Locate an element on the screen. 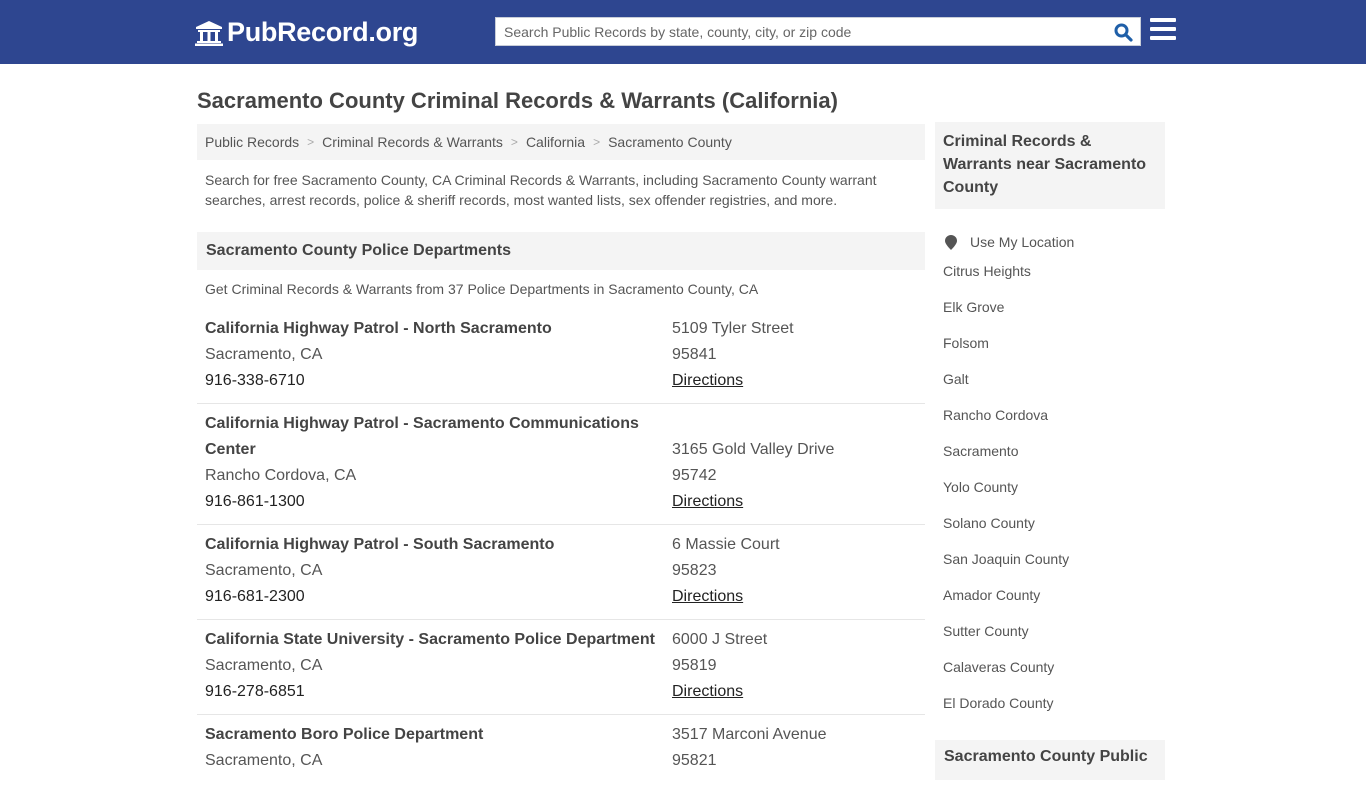  listing-phone: 916-681-2300 is located at coordinates (435, 597).